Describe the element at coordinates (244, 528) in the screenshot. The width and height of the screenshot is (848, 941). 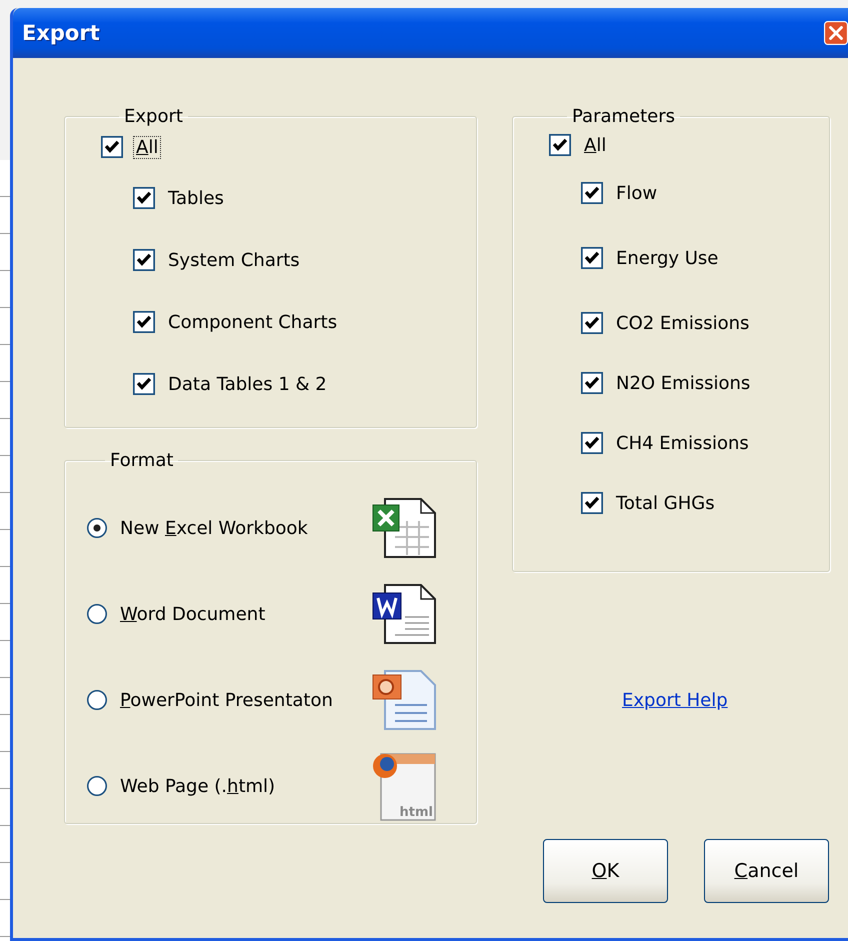
I see `radio-label: New Excel Workbook` at that location.